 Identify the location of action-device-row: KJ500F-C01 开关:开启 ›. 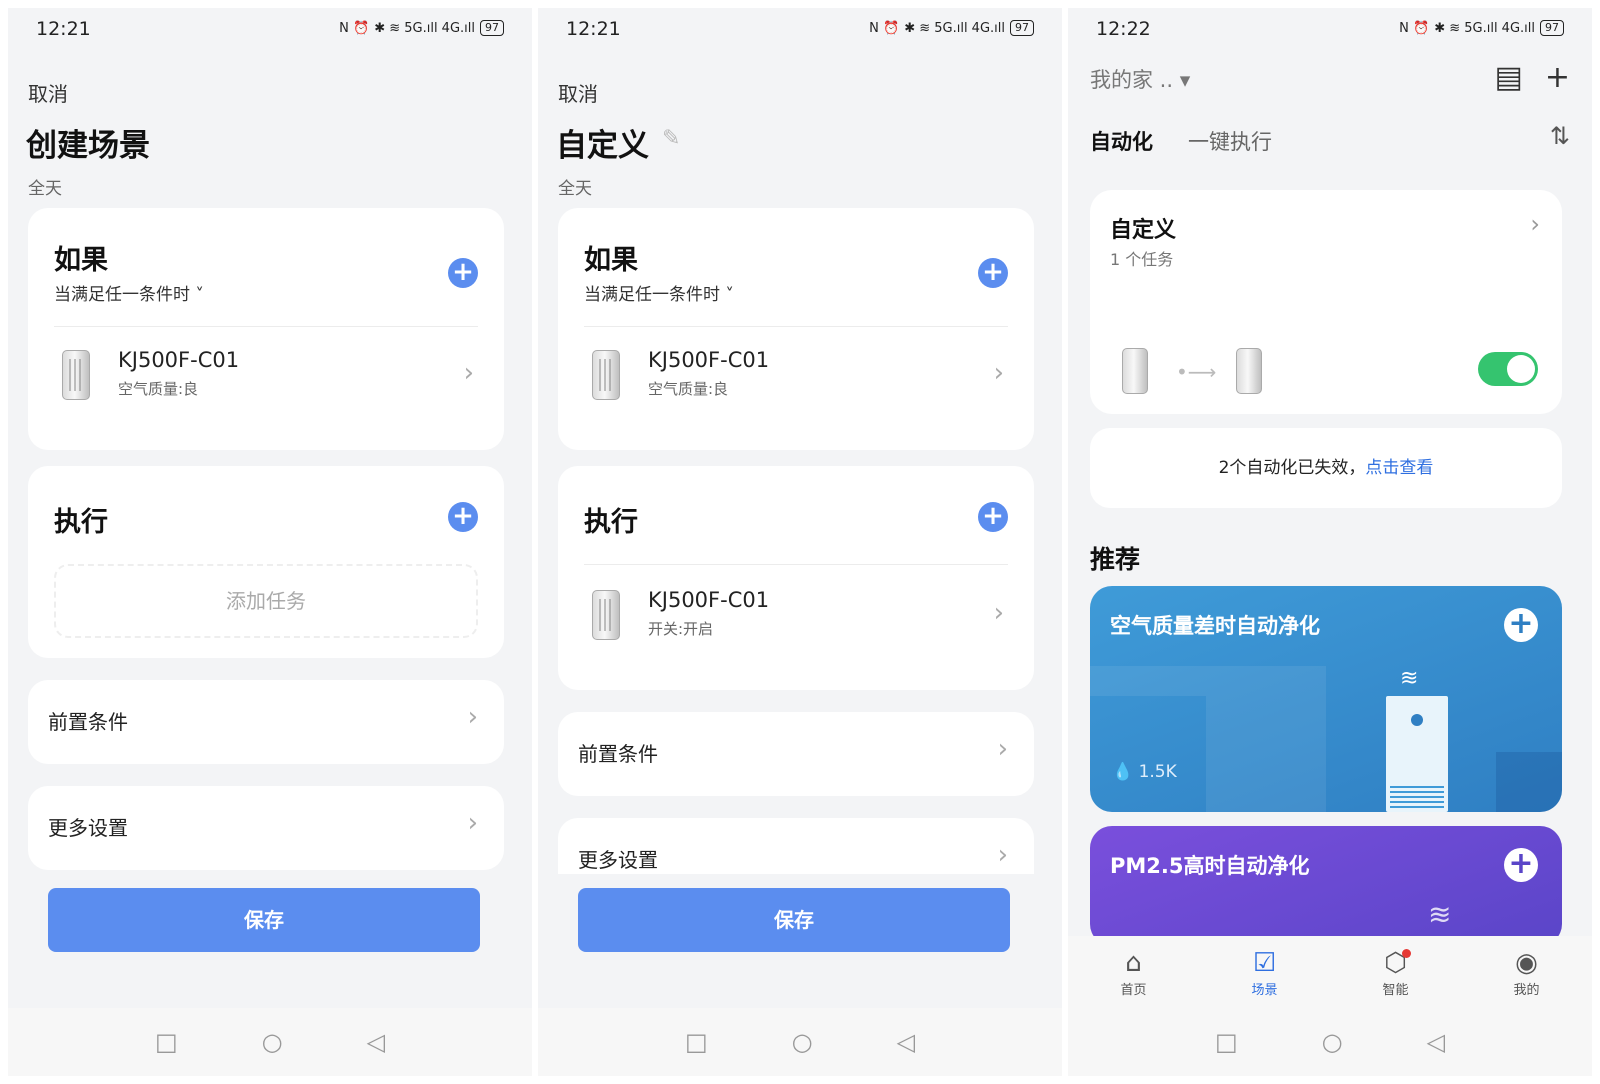
(796, 619).